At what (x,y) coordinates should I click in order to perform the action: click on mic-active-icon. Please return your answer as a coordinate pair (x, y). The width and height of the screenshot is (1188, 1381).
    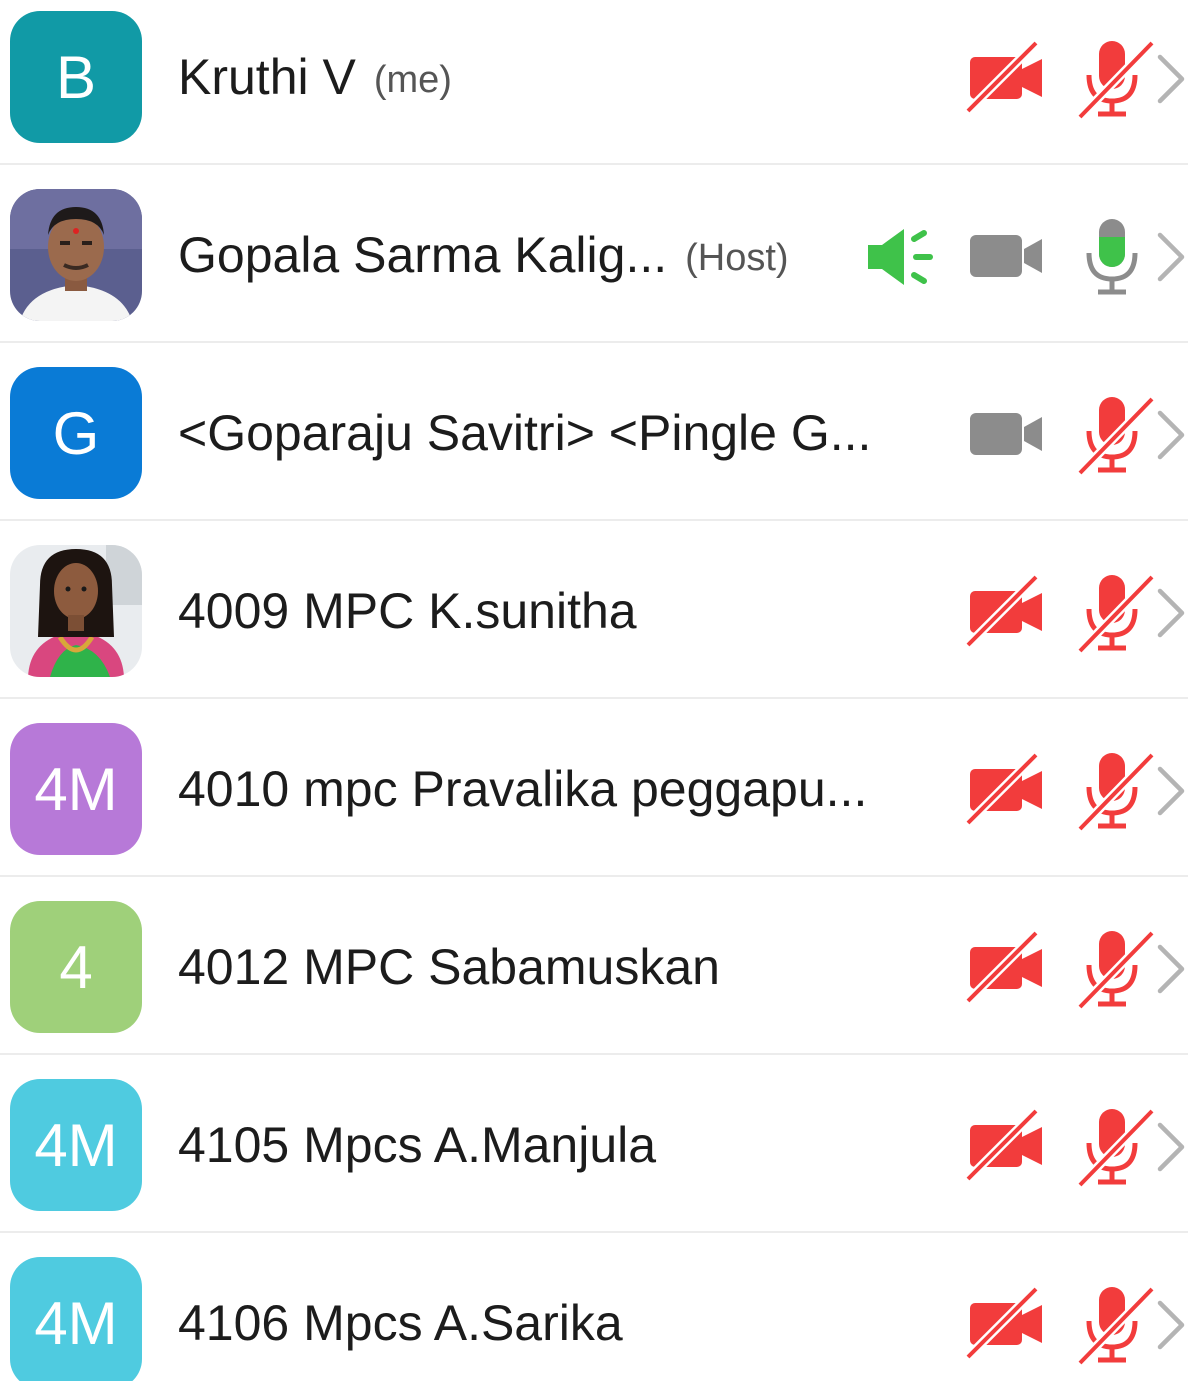
    Looking at the image, I should click on (1114, 259).